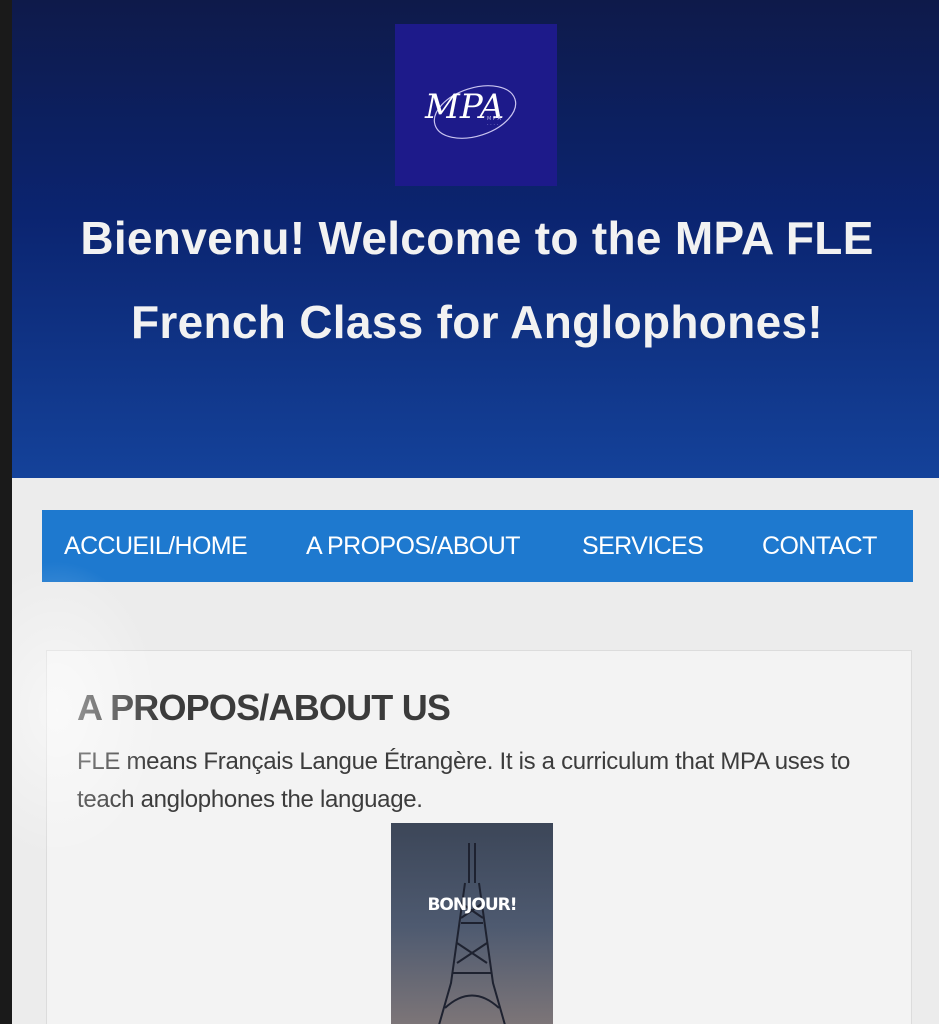 This screenshot has height=1024, width=939. What do you see at coordinates (472, 933) in the screenshot?
I see `eiffel-tower-icon` at bounding box center [472, 933].